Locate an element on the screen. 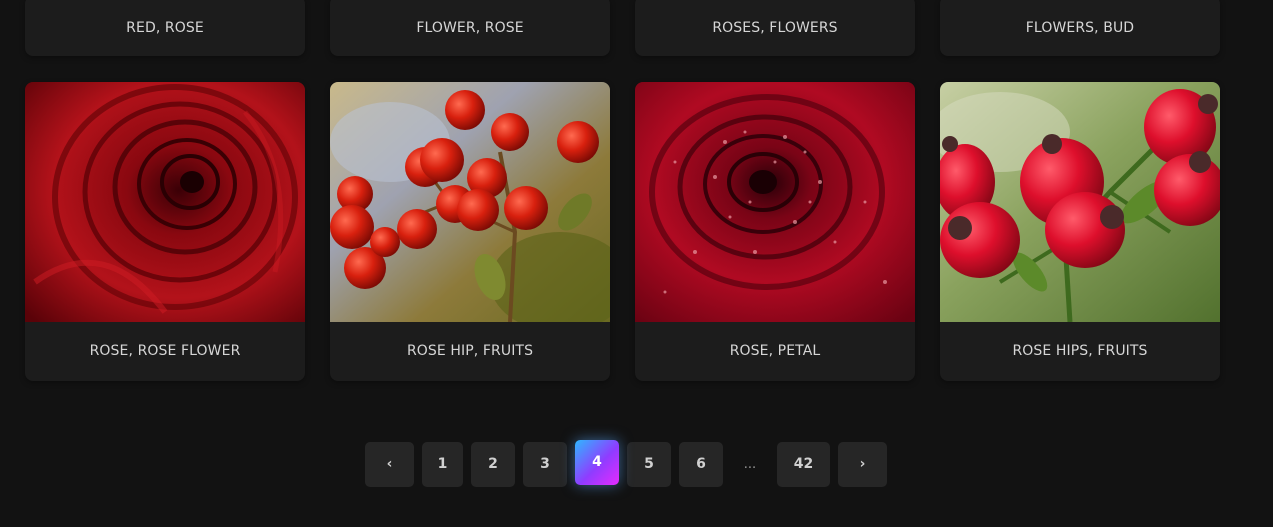  page-button-5: 5 is located at coordinates (649, 464).